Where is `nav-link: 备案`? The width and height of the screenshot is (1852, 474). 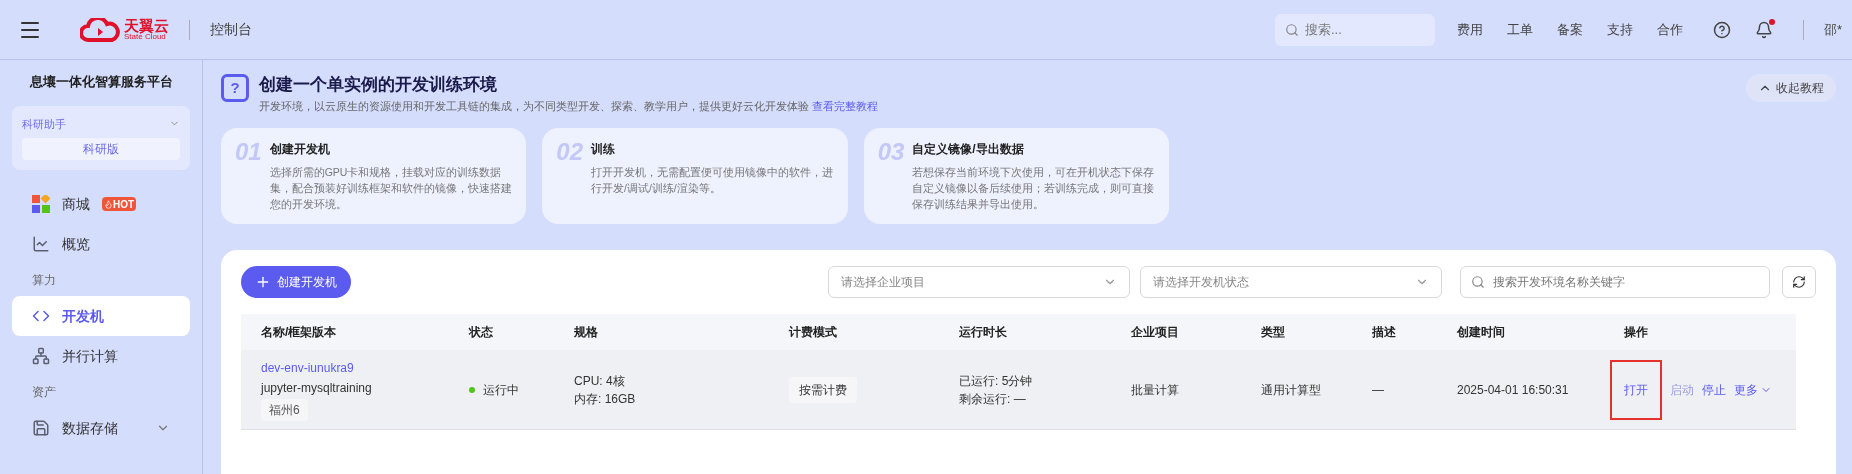 nav-link: 备案 is located at coordinates (1569, 29).